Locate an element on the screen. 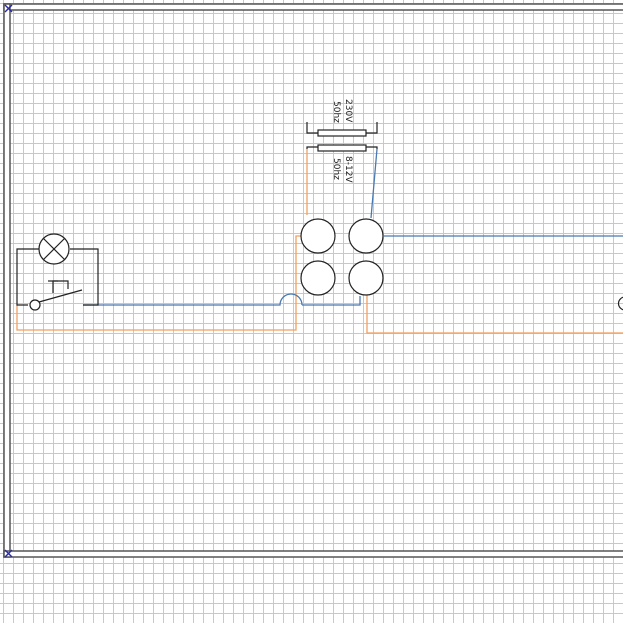 The width and height of the screenshot is (623, 623). partial-fixture-icon is located at coordinates (620, 303).